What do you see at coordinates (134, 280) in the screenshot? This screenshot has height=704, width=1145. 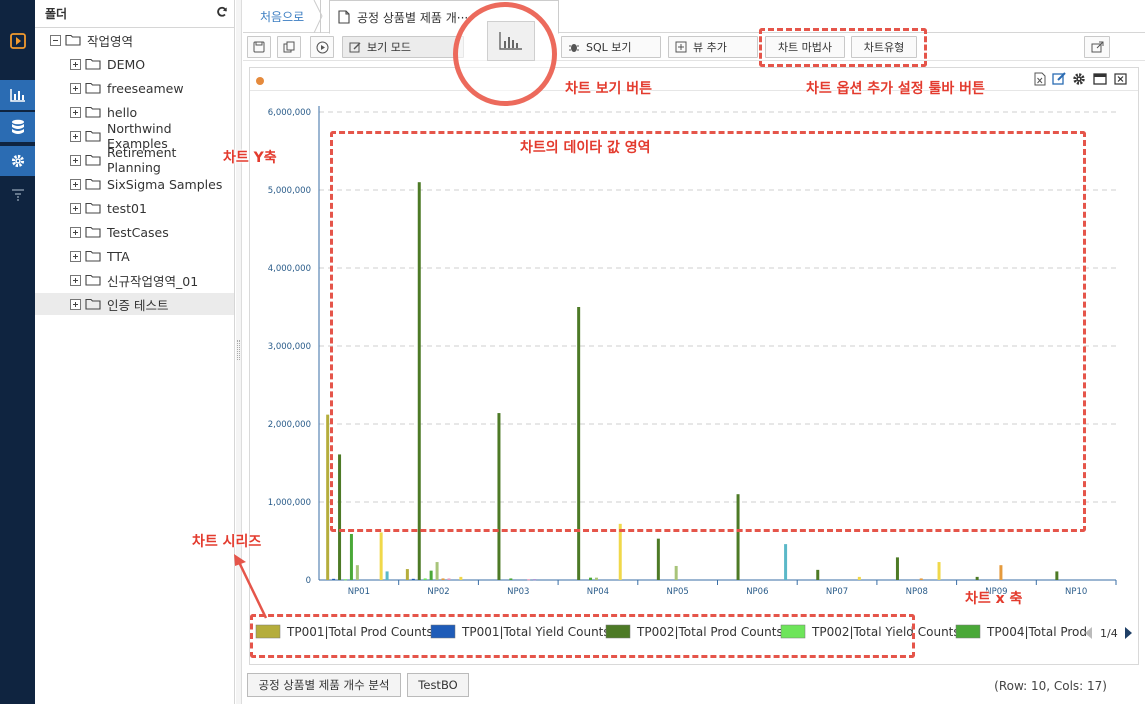 I see `tree-folder-item: 신규작업영역_01` at bounding box center [134, 280].